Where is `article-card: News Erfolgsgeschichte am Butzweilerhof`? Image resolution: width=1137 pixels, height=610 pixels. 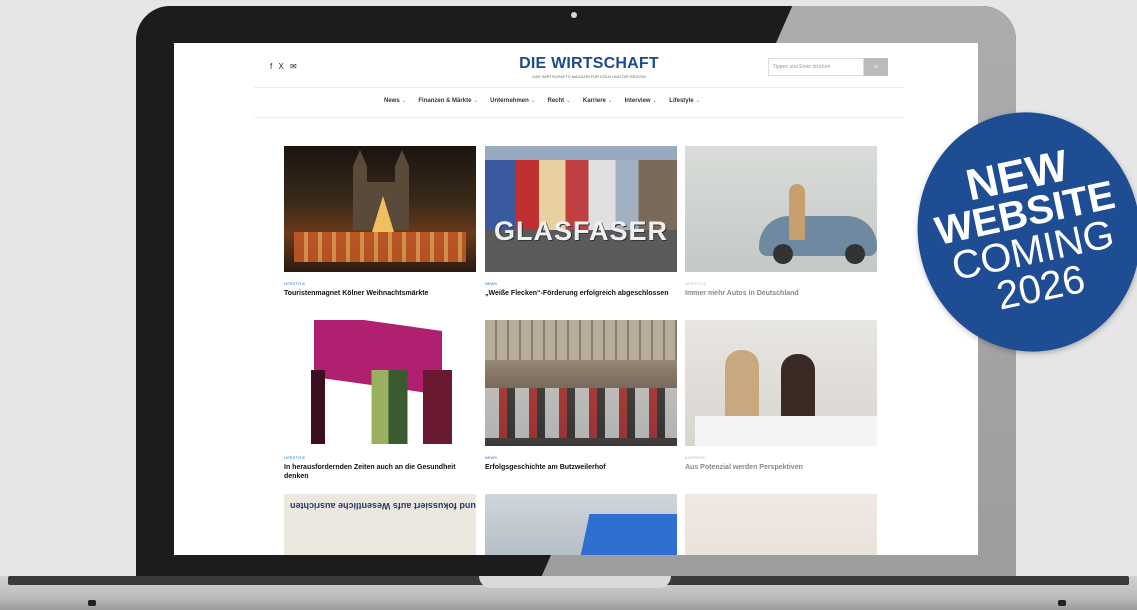
article-card: News Erfolgsgeschichte am Butzweilerhof is located at coordinates (581, 396).